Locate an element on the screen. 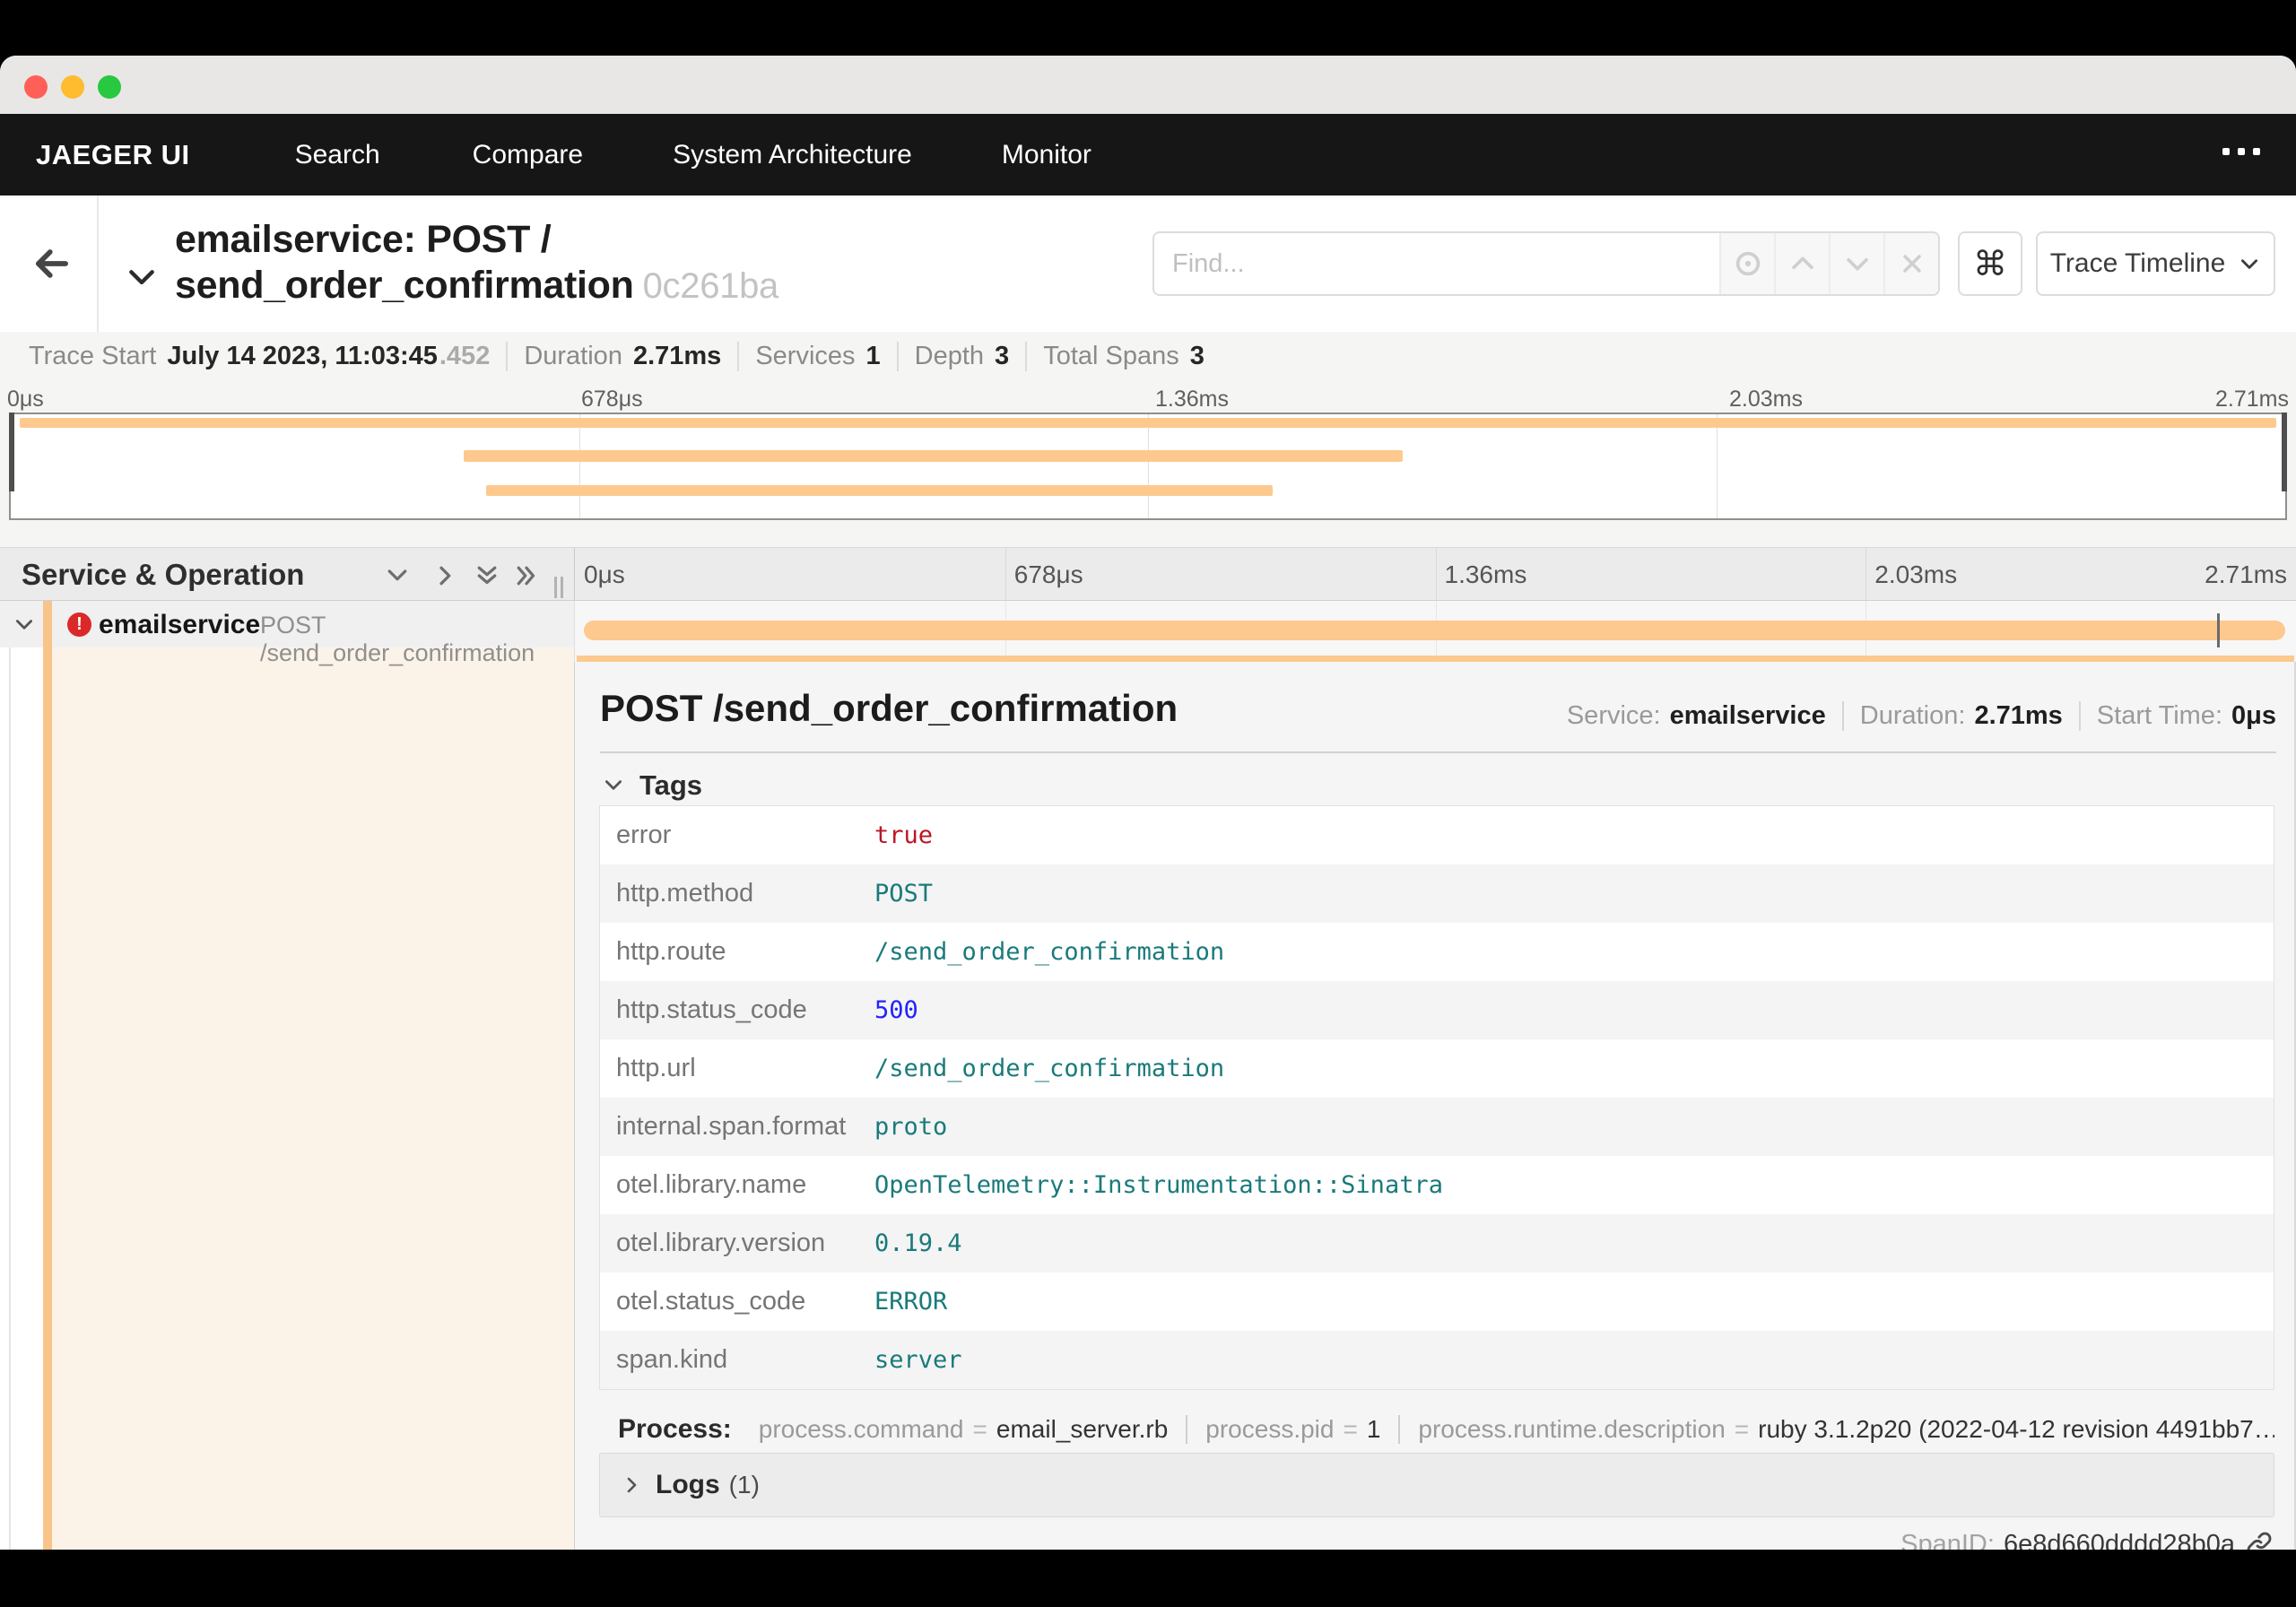  find-next-icon is located at coordinates (1856, 264).